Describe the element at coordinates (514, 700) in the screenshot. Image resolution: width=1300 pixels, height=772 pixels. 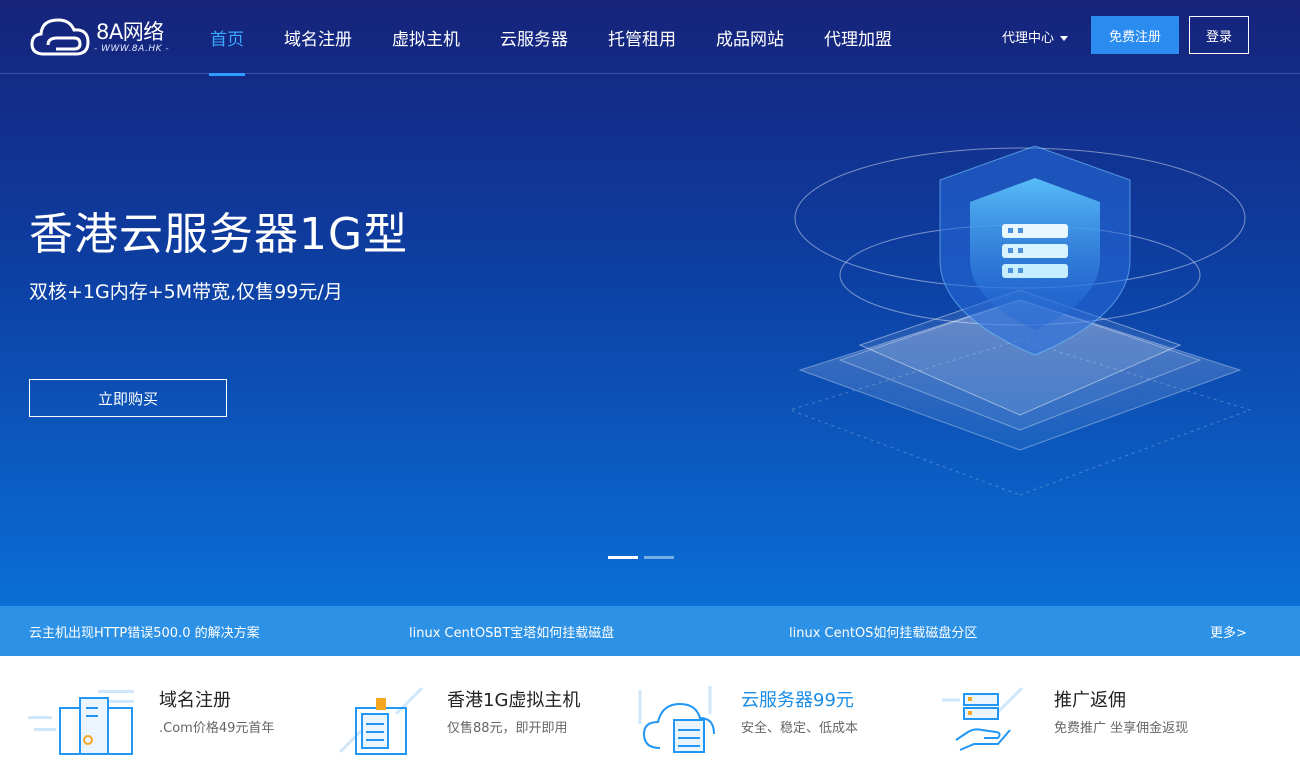
I see `feature-title: 香港1G虚拟主机` at that location.